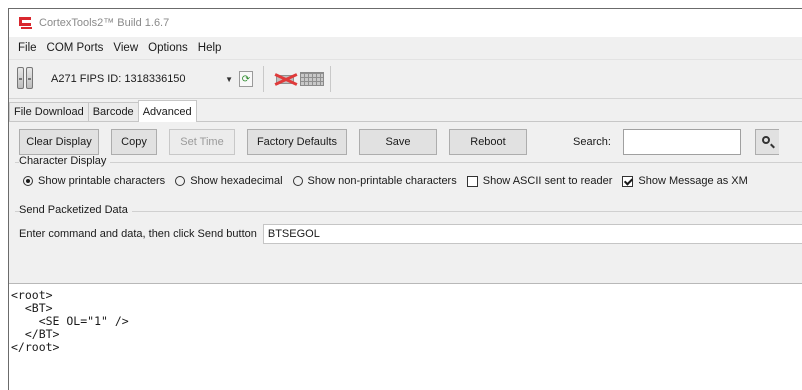  What do you see at coordinates (70, 321) in the screenshot?
I see `output-text: <root> <BT> <SE OL="1" /> </BT> </root>` at bounding box center [70, 321].